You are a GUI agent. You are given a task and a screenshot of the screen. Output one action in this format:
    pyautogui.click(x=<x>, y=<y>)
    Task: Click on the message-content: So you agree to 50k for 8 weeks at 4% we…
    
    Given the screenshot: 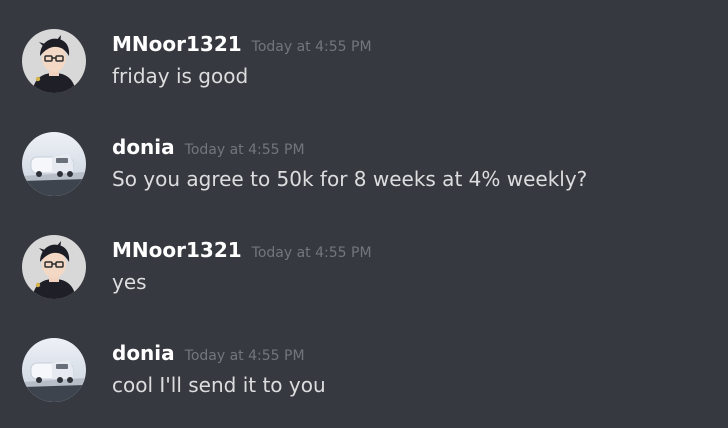 What is the action you would take?
    pyautogui.click(x=350, y=179)
    